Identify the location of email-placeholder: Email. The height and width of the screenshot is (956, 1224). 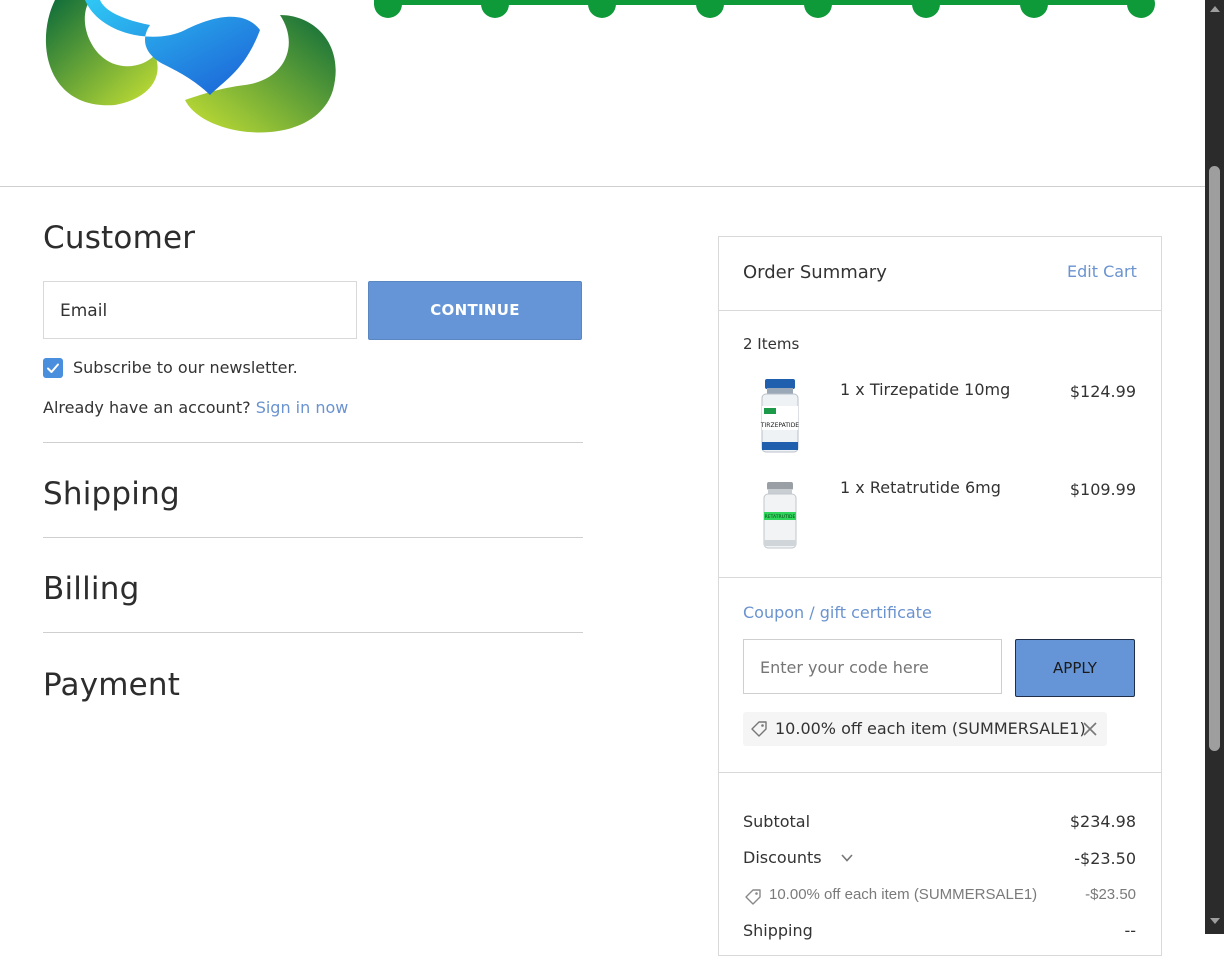
(84, 311).